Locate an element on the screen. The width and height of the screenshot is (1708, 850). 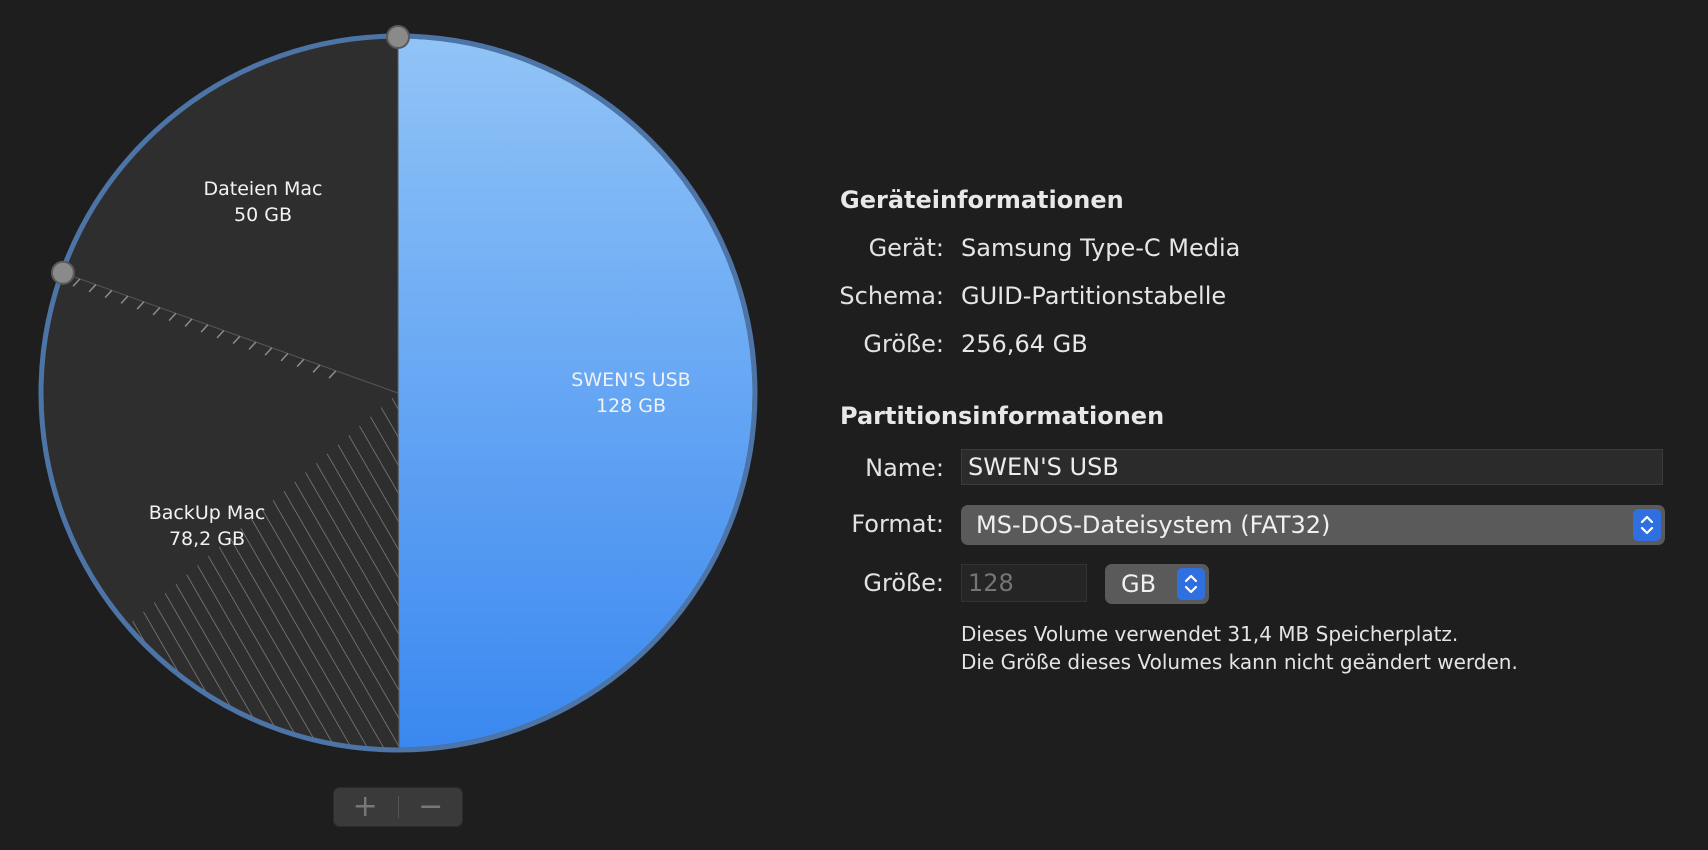
name-label: Name: is located at coordinates (904, 468).